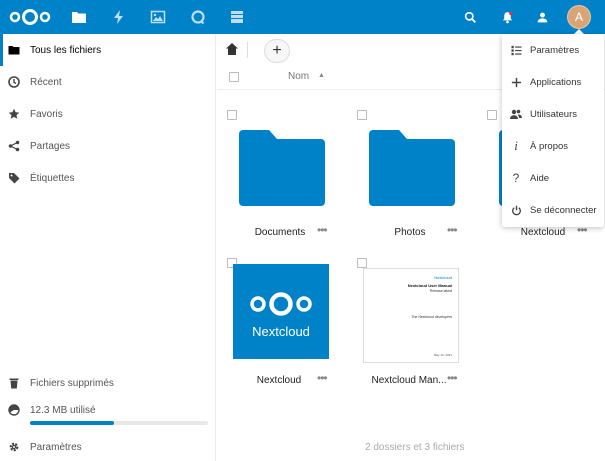 The image size is (605, 461). What do you see at coordinates (234, 77) in the screenshot?
I see `select-all-checkbox` at bounding box center [234, 77].